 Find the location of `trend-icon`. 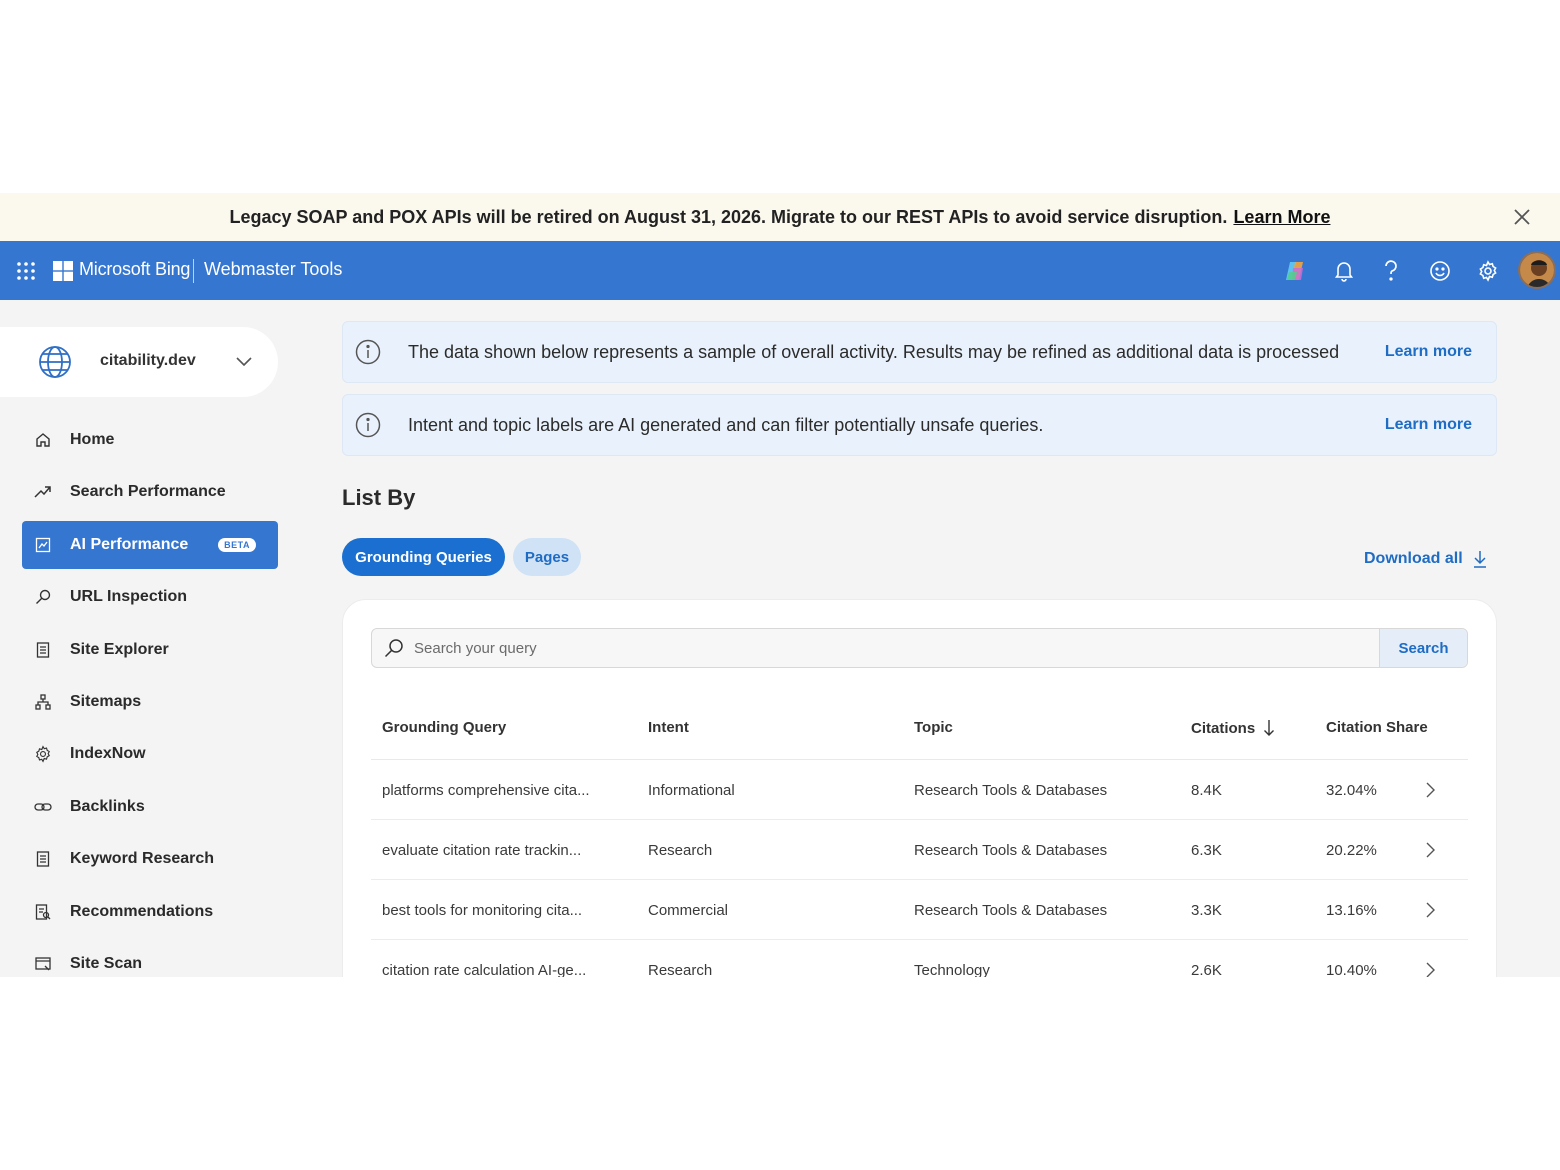

trend-icon is located at coordinates (43, 492).